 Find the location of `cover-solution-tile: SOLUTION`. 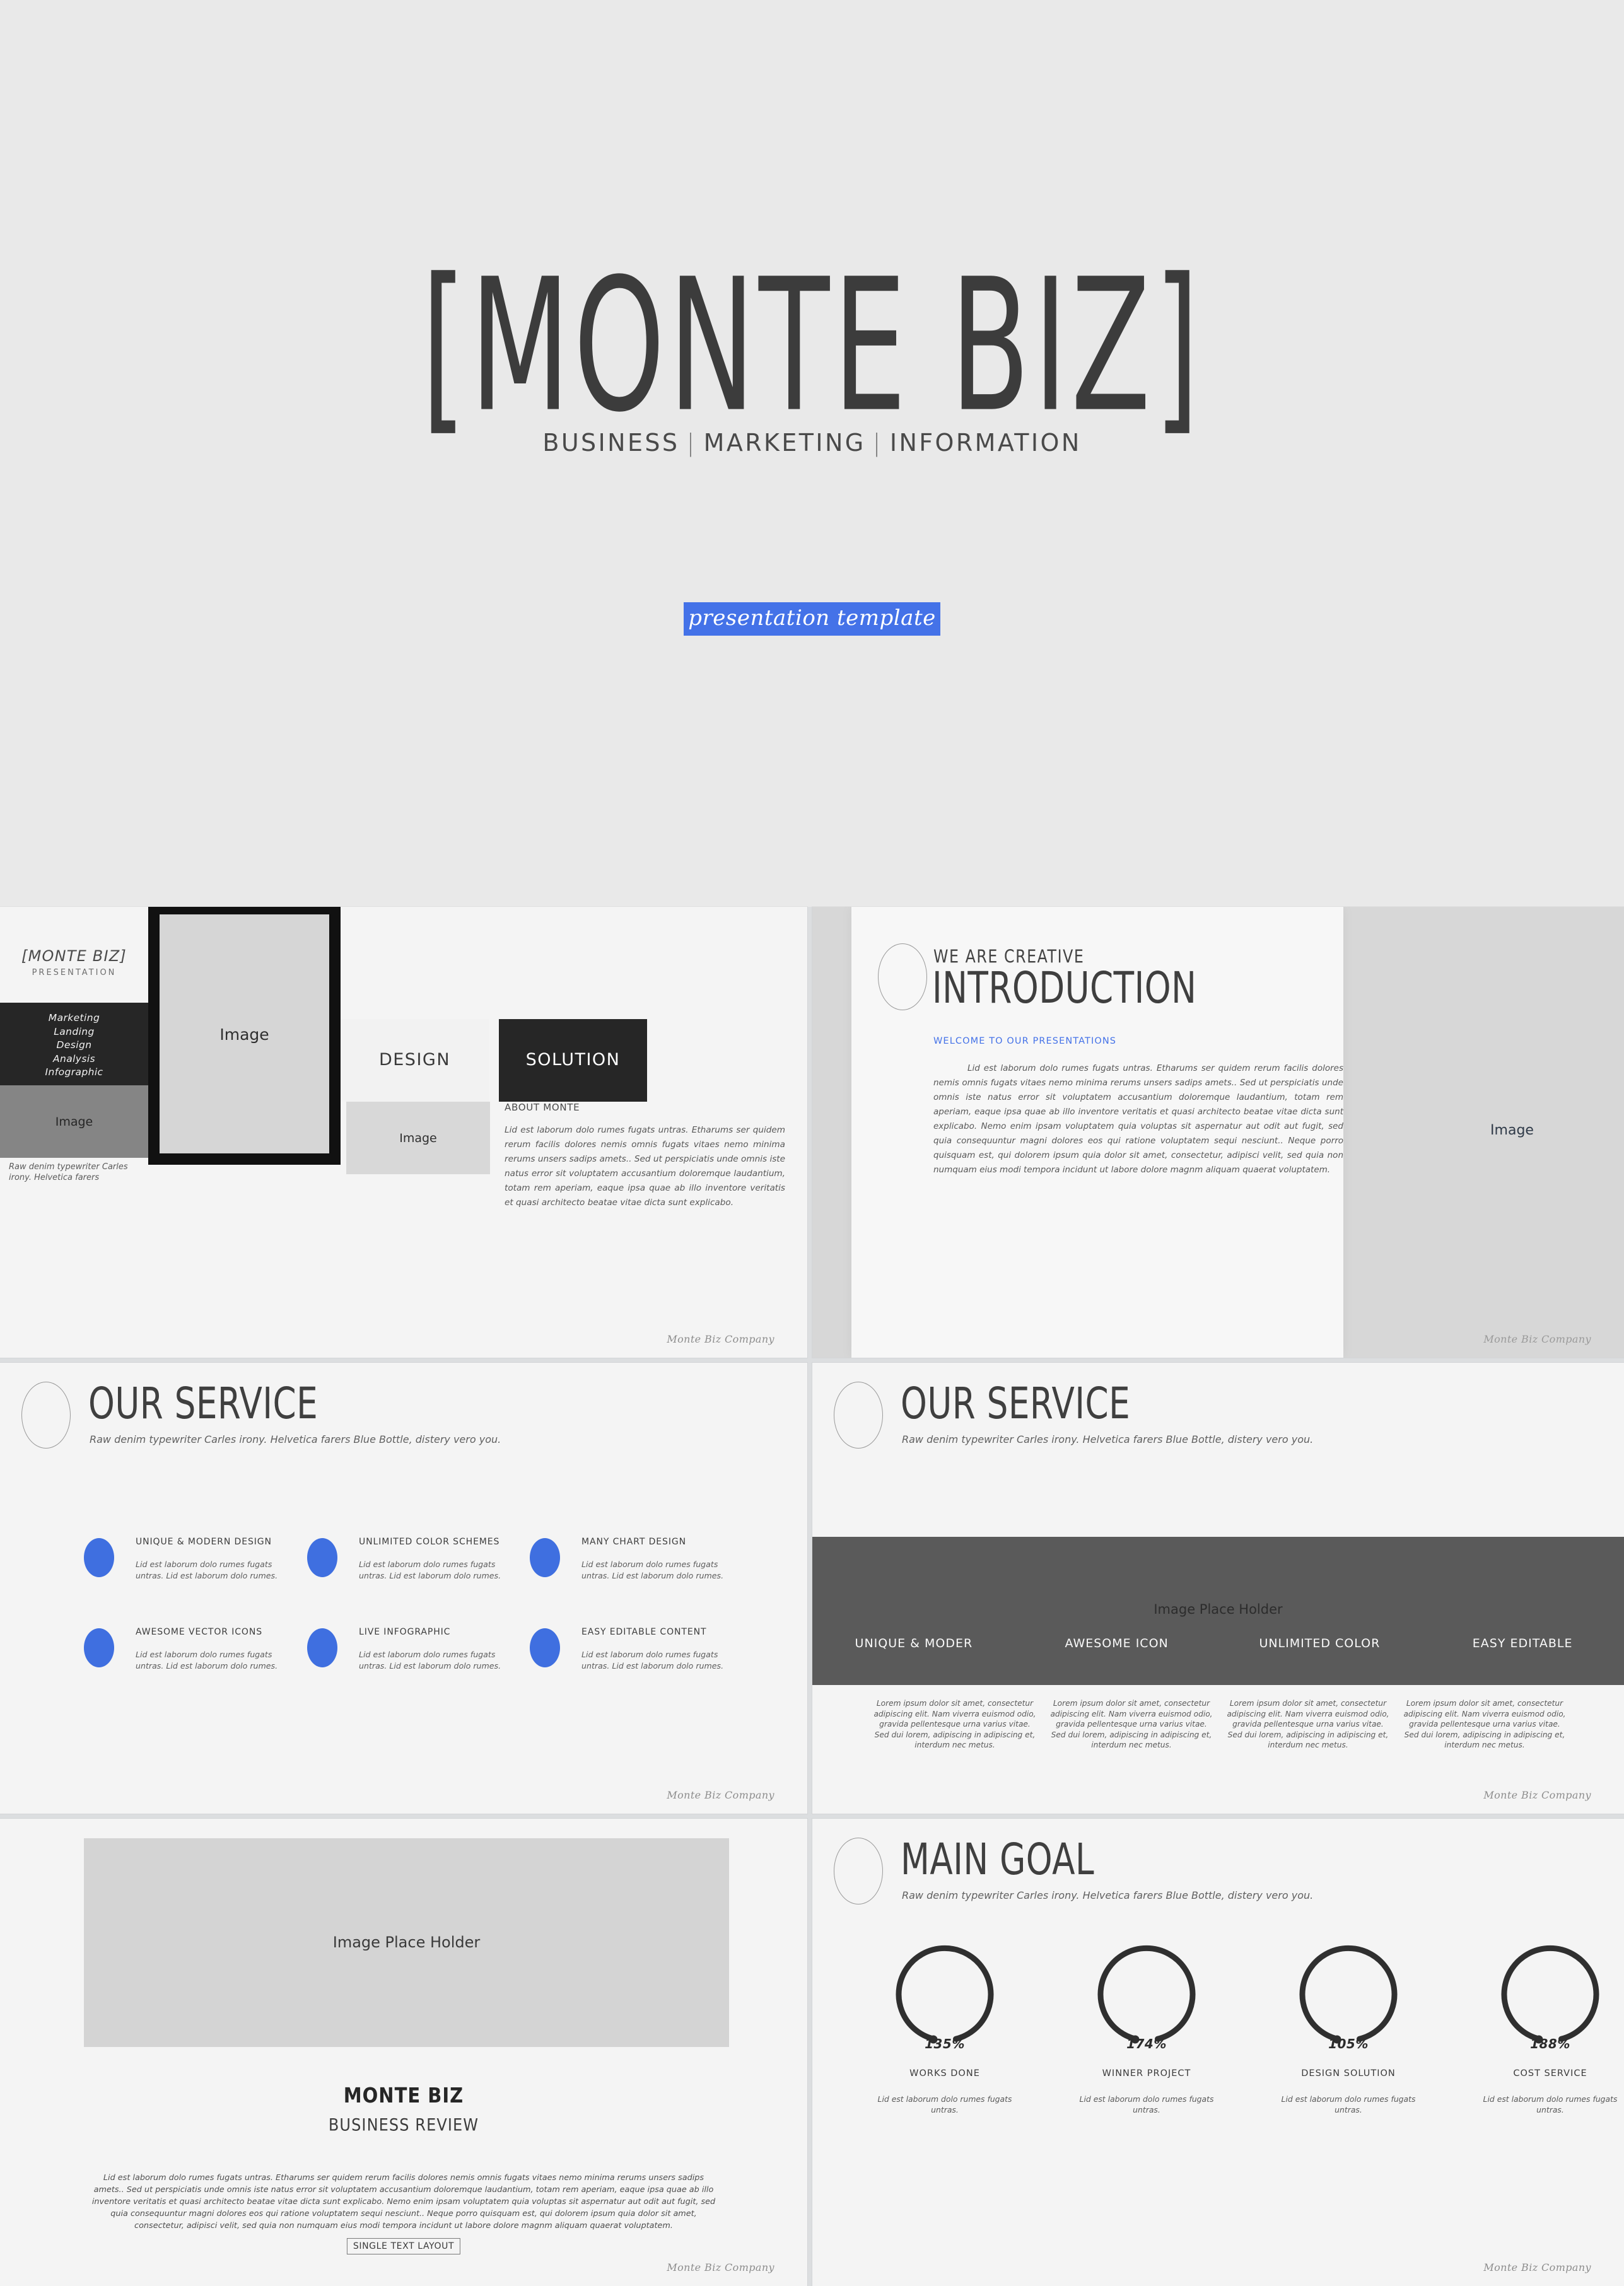

cover-solution-tile: SOLUTION is located at coordinates (573, 1060).